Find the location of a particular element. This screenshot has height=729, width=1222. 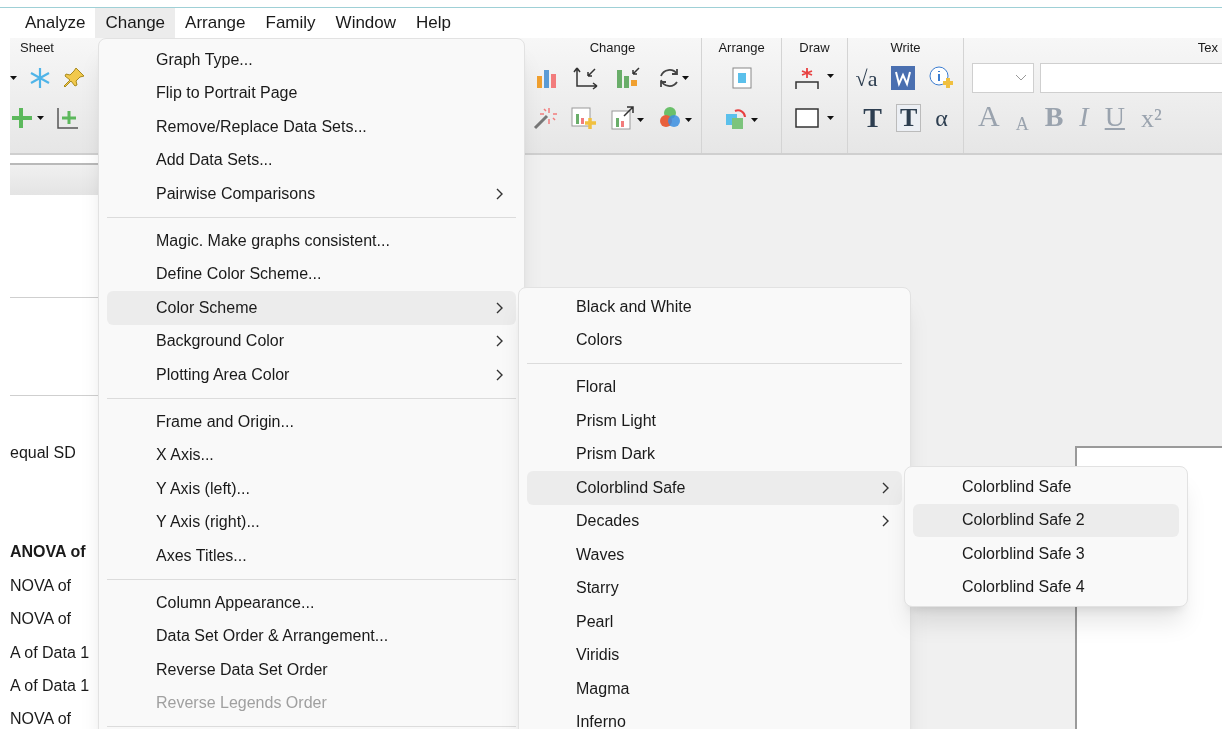

info-add-icon is located at coordinates (942, 78).